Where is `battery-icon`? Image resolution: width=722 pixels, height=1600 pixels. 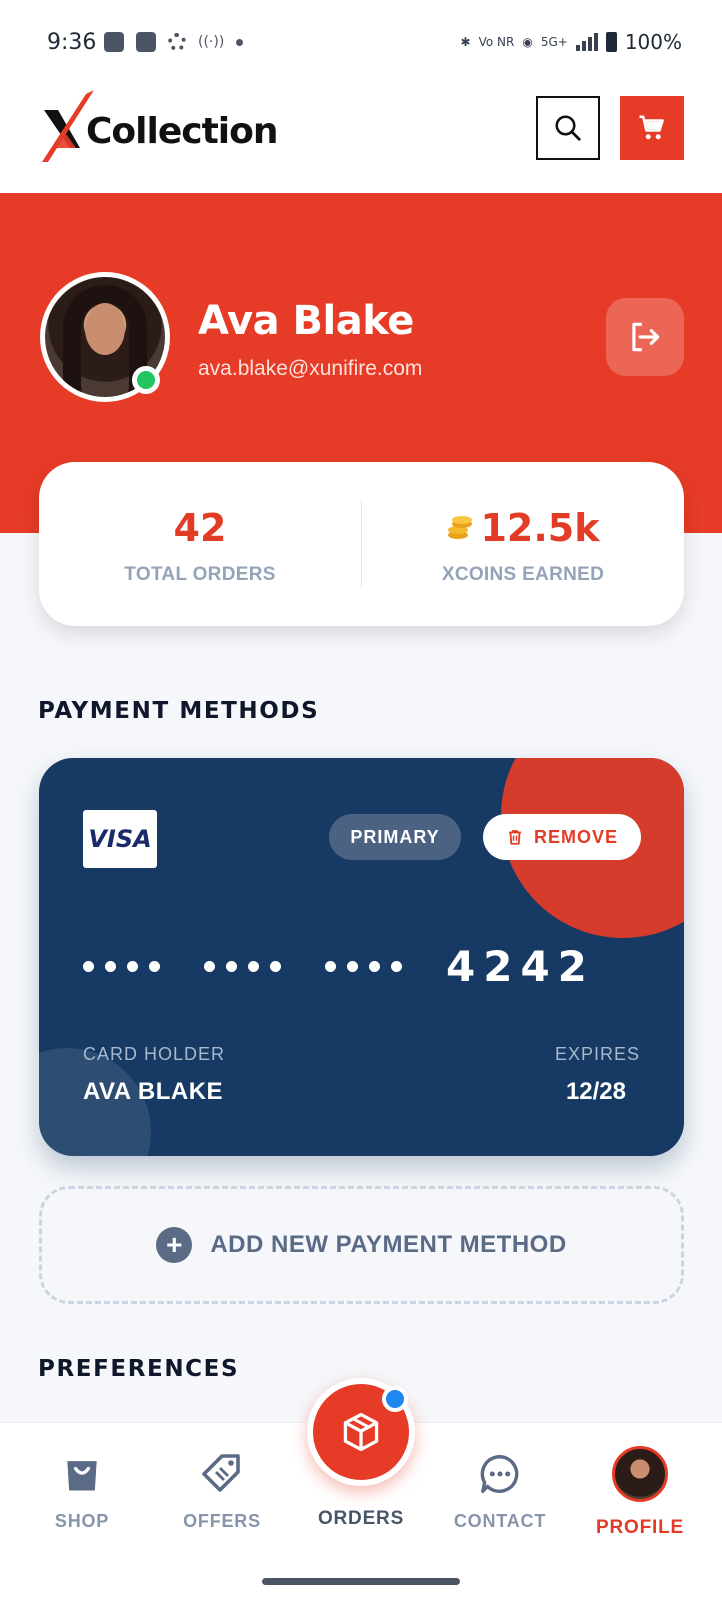 battery-icon is located at coordinates (611, 42).